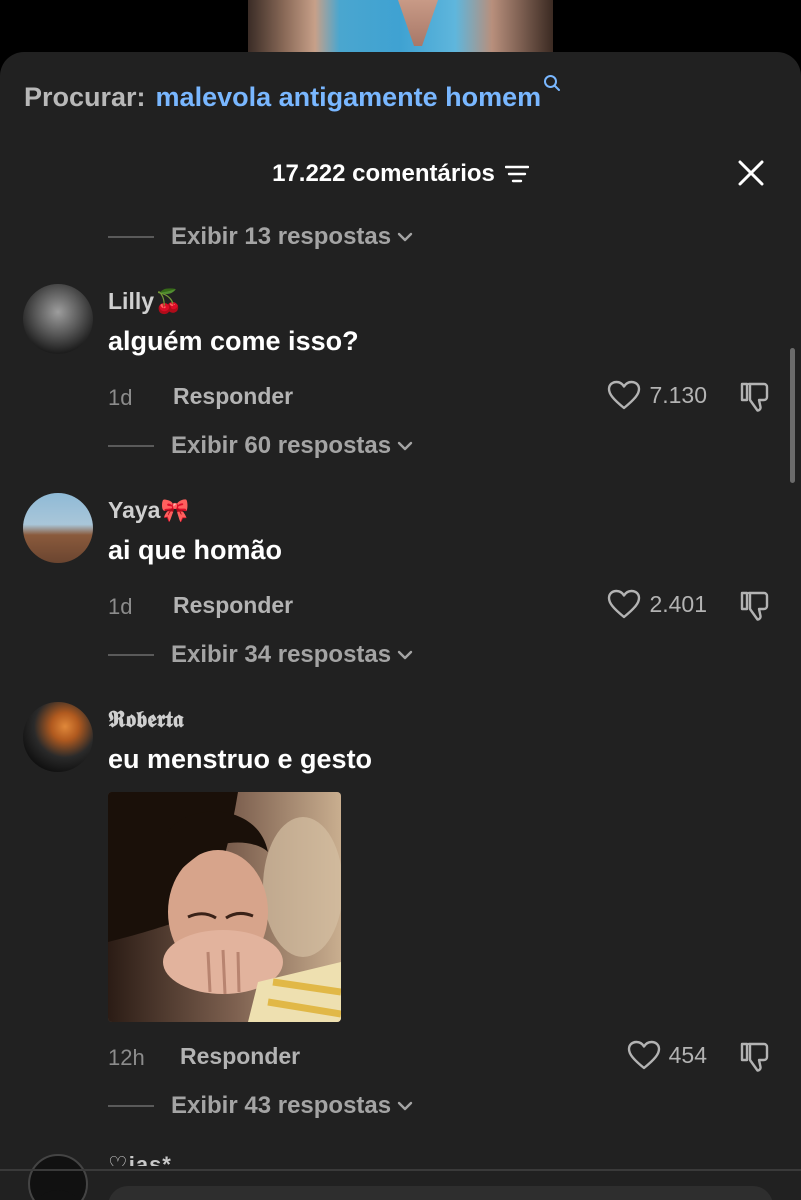 The width and height of the screenshot is (801, 1200). Describe the element at coordinates (440, 1193) in the screenshot. I see `comment-input` at that location.